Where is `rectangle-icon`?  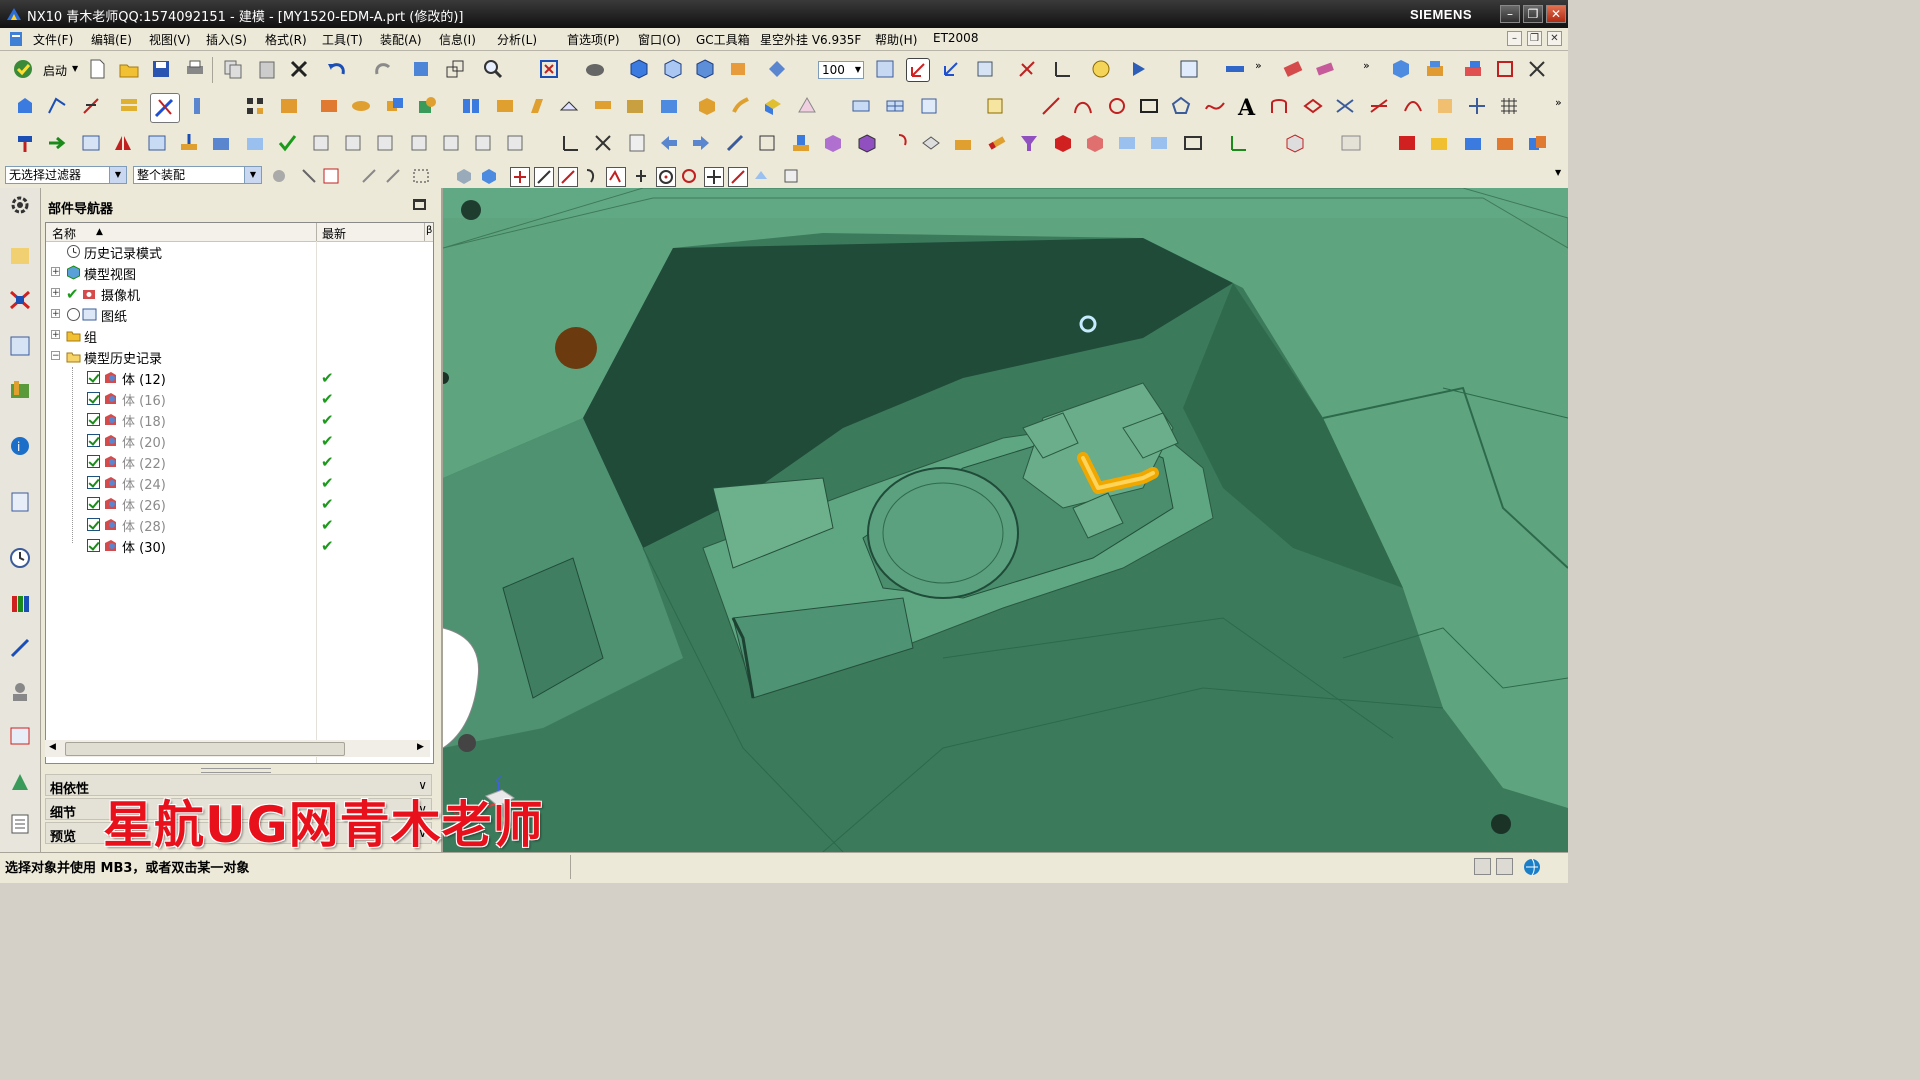 rectangle-icon is located at coordinates (1149, 106).